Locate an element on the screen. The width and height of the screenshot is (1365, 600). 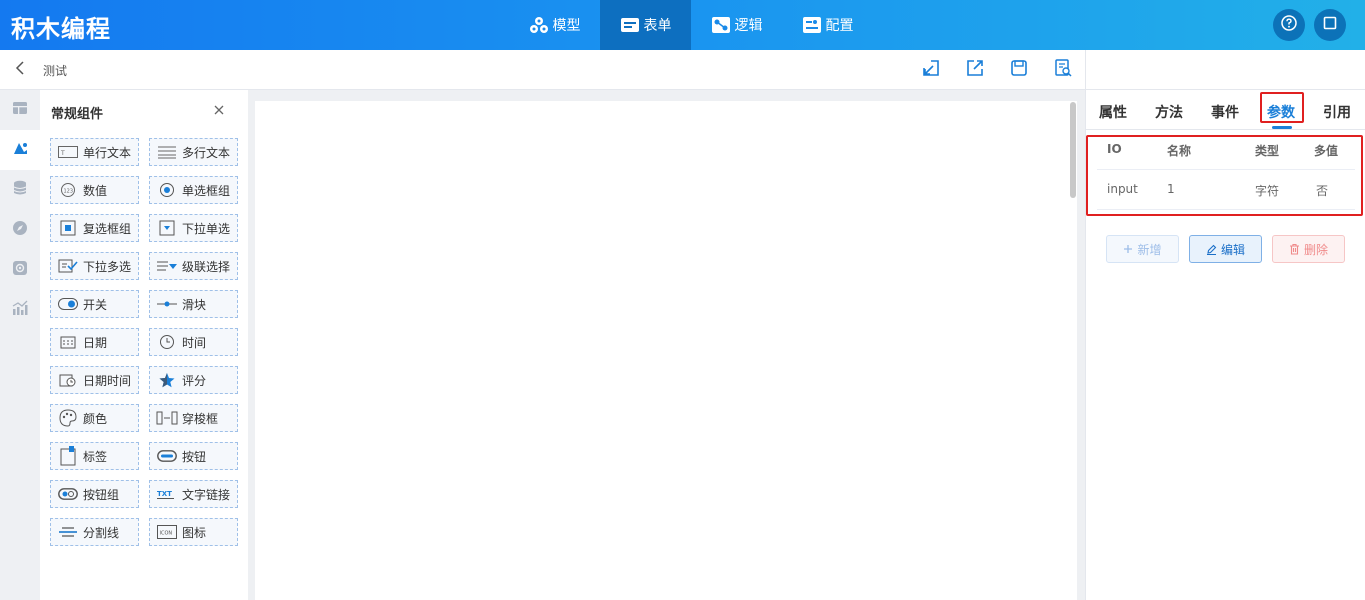
component-item: 时间 is located at coordinates (193, 342).